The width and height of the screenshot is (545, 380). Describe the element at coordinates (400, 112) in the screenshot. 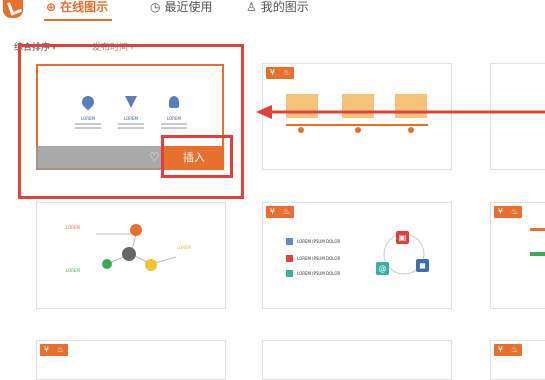

I see `annotation-arrow` at that location.